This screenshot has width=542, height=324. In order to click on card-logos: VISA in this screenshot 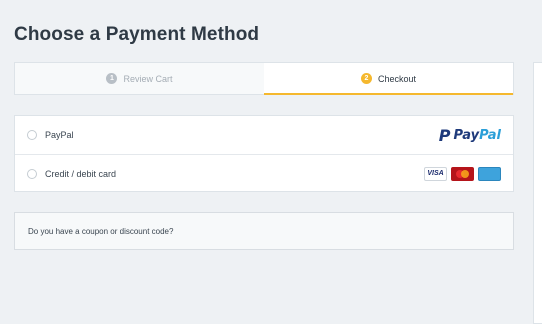, I will do `click(462, 173)`.